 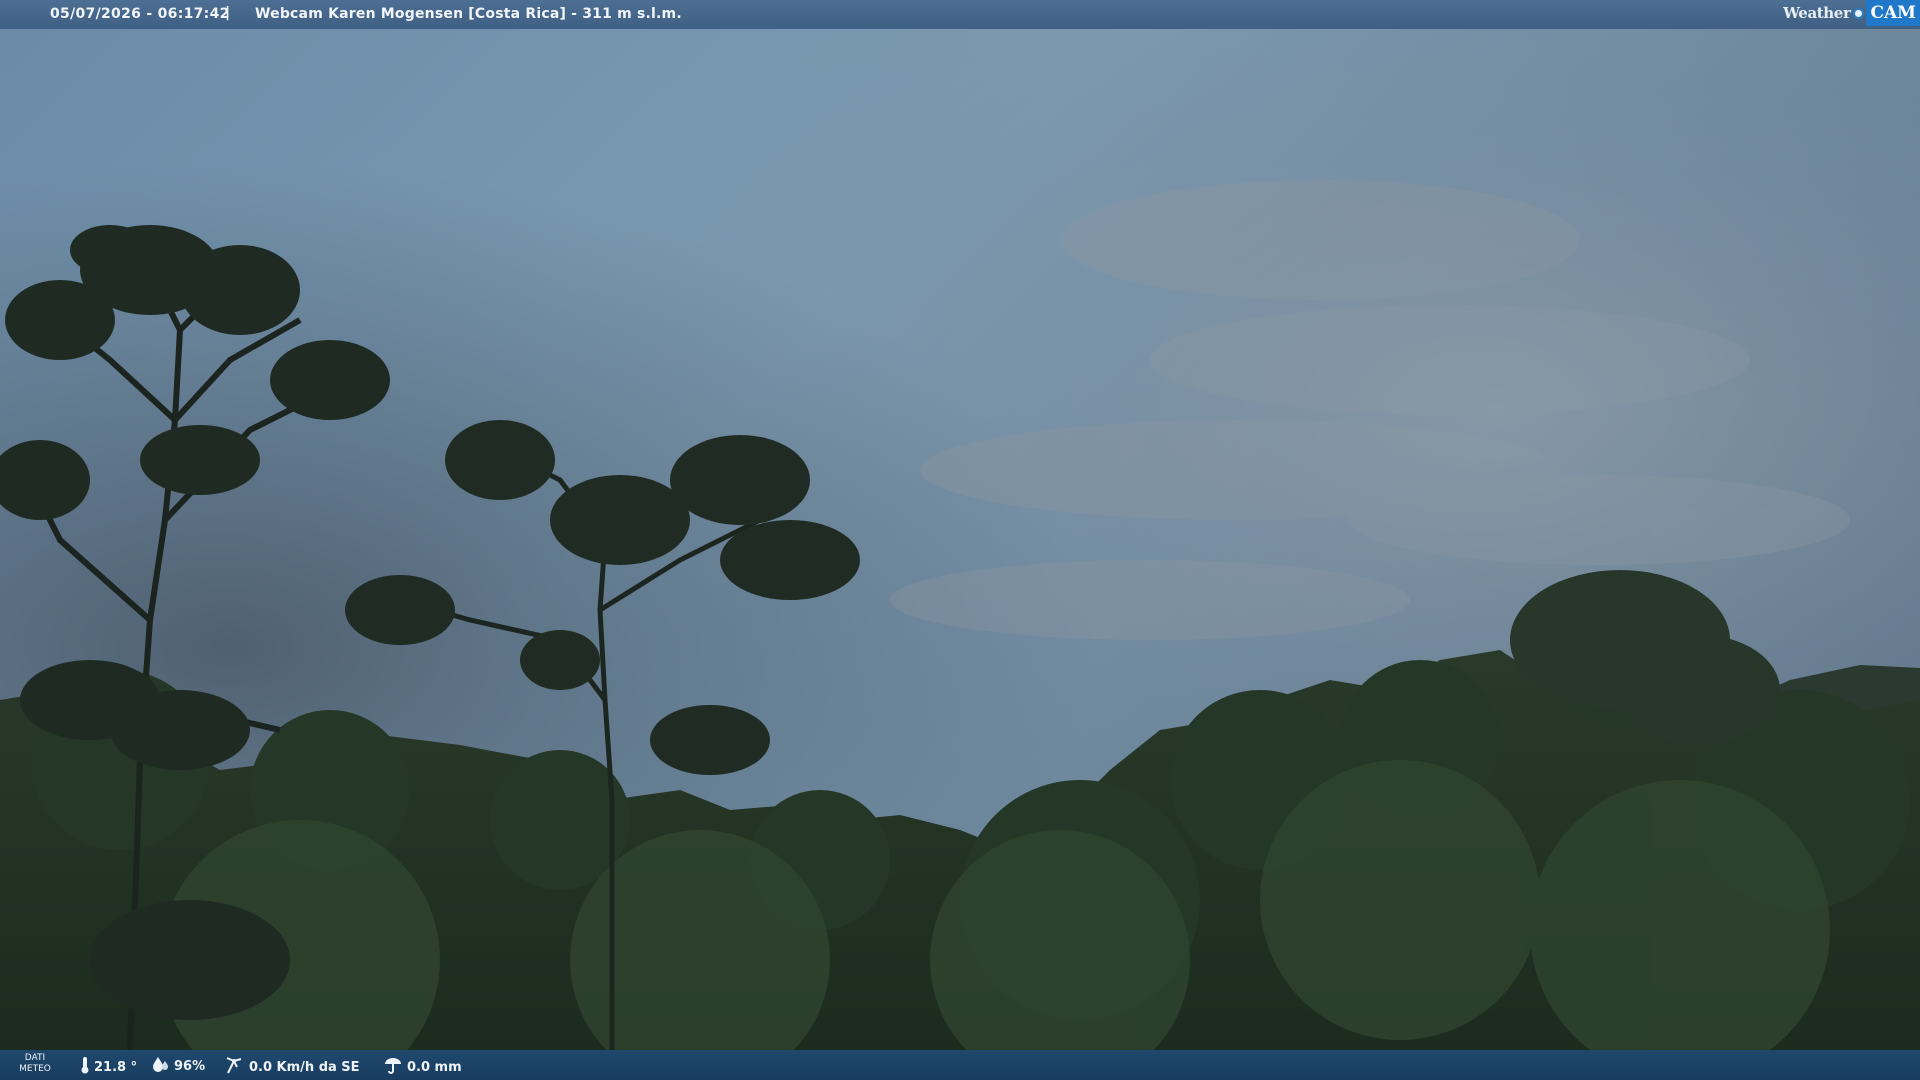 I want to click on humidity-drop-icon, so click(x=161, y=1066).